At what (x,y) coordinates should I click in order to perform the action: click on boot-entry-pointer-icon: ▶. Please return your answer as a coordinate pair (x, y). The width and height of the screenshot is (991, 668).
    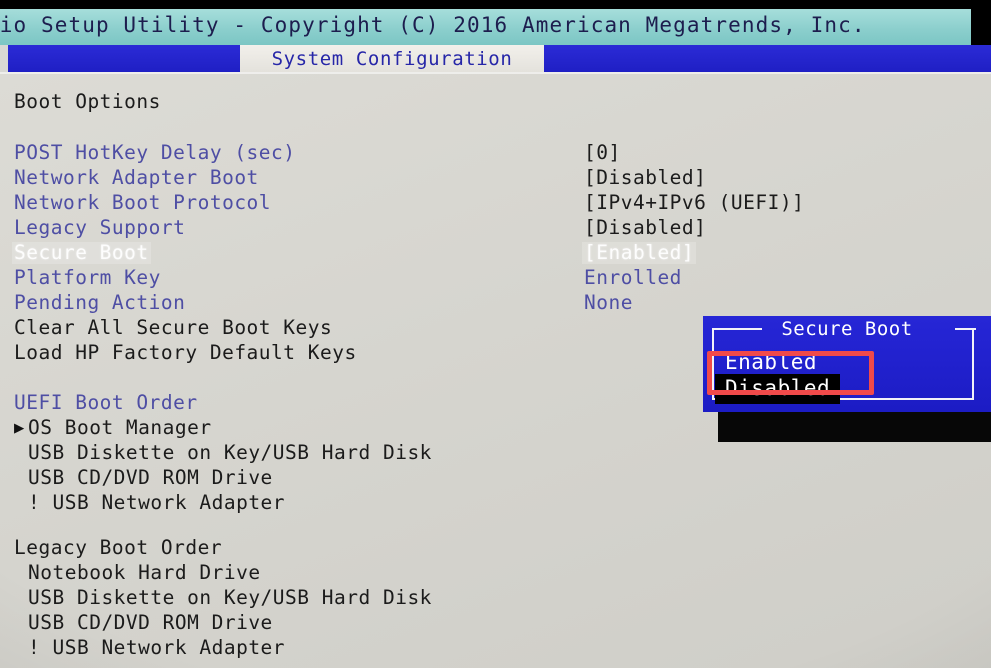
    Looking at the image, I should click on (19, 428).